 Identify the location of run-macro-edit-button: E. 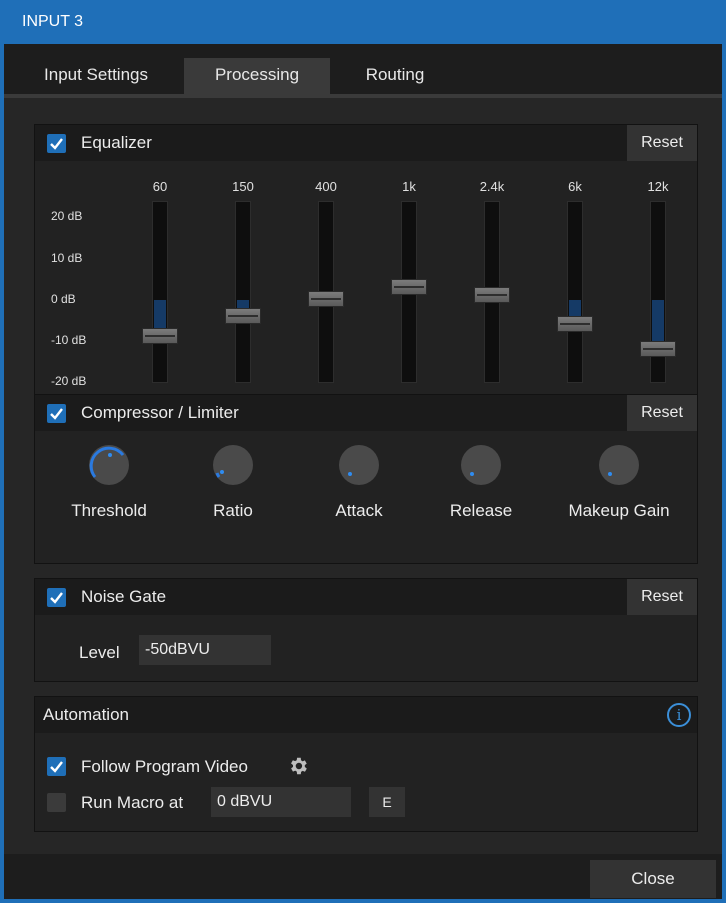
(387, 802).